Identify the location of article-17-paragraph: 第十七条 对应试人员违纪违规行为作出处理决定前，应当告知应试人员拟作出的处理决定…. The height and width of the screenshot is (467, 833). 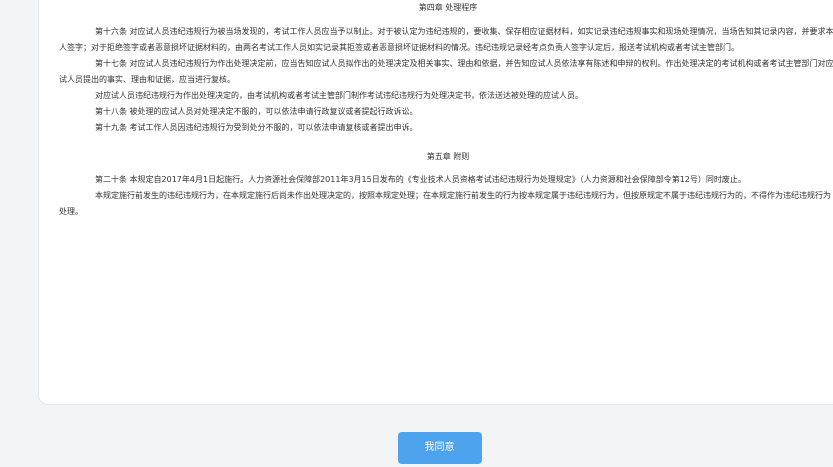
(446, 71).